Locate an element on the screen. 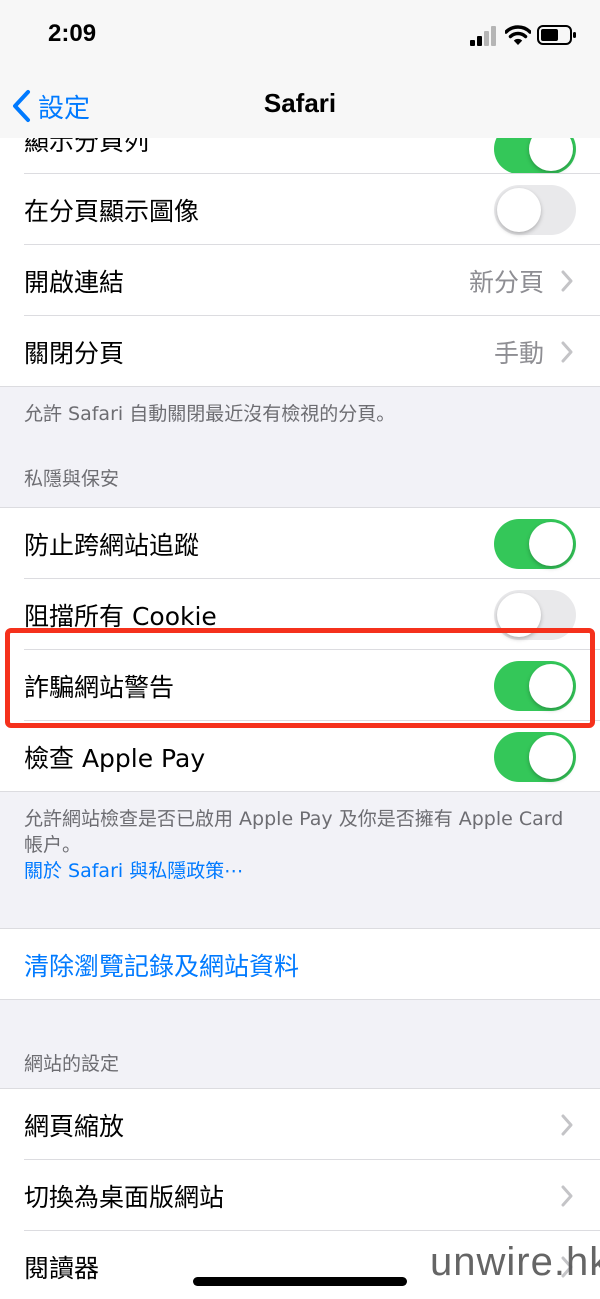 The width and height of the screenshot is (600, 1299). status-bar: 2:09 is located at coordinates (300, 36).